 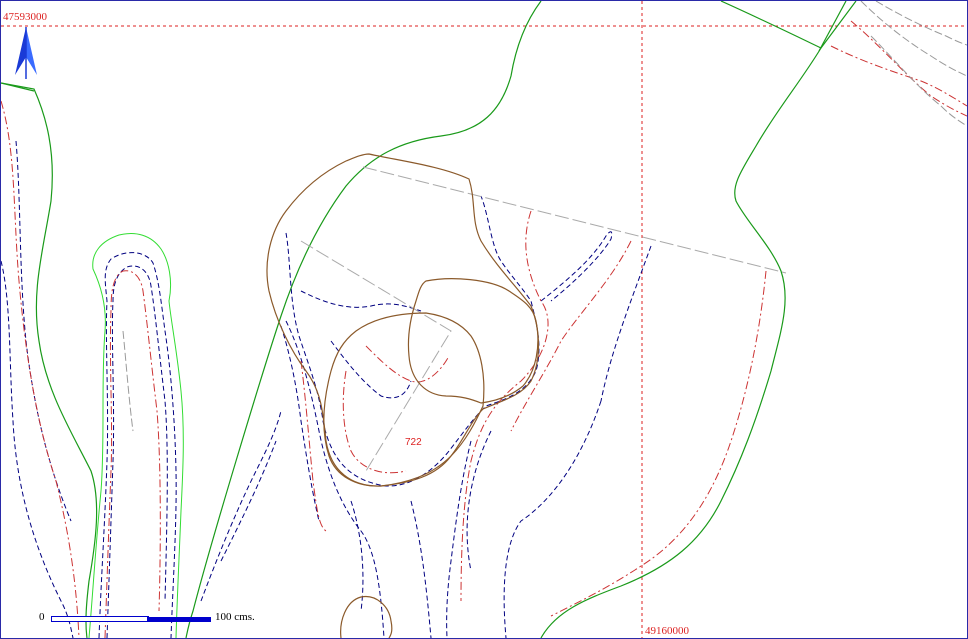 I want to click on north-arrow-icon, so click(x=26, y=53).